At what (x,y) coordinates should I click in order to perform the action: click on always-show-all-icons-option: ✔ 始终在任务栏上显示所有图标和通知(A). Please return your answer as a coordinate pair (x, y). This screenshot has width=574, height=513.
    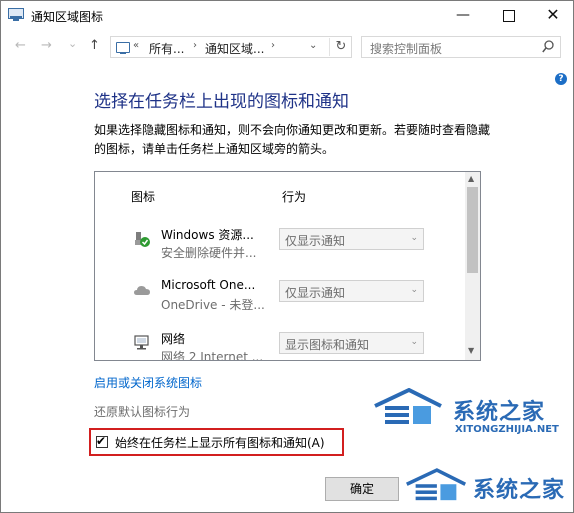
    Looking at the image, I should click on (216, 442).